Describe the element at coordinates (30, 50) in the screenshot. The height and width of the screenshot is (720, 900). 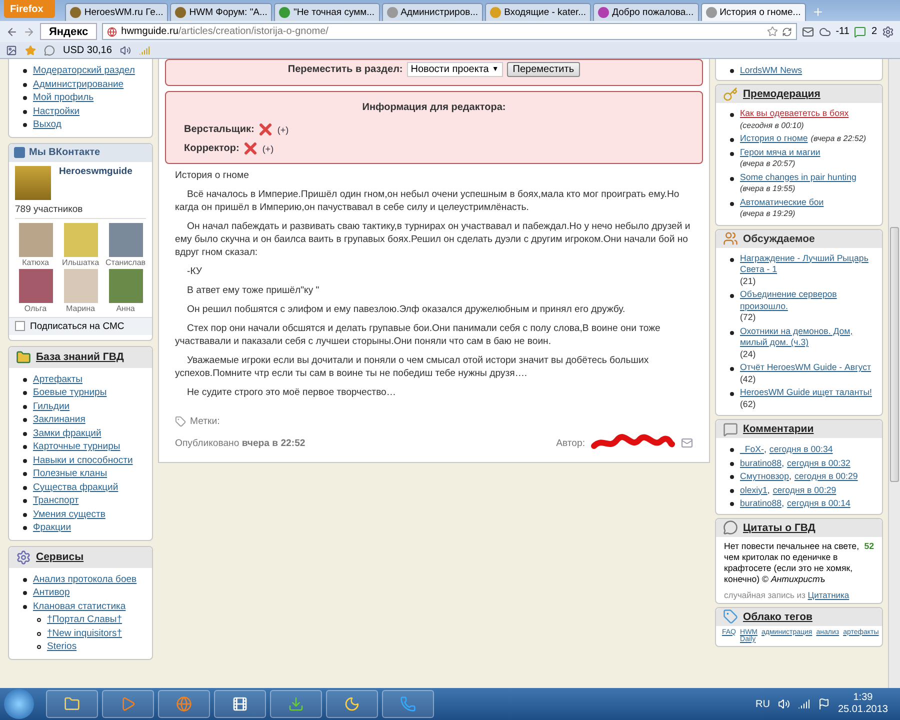
I see `star-icon` at that location.